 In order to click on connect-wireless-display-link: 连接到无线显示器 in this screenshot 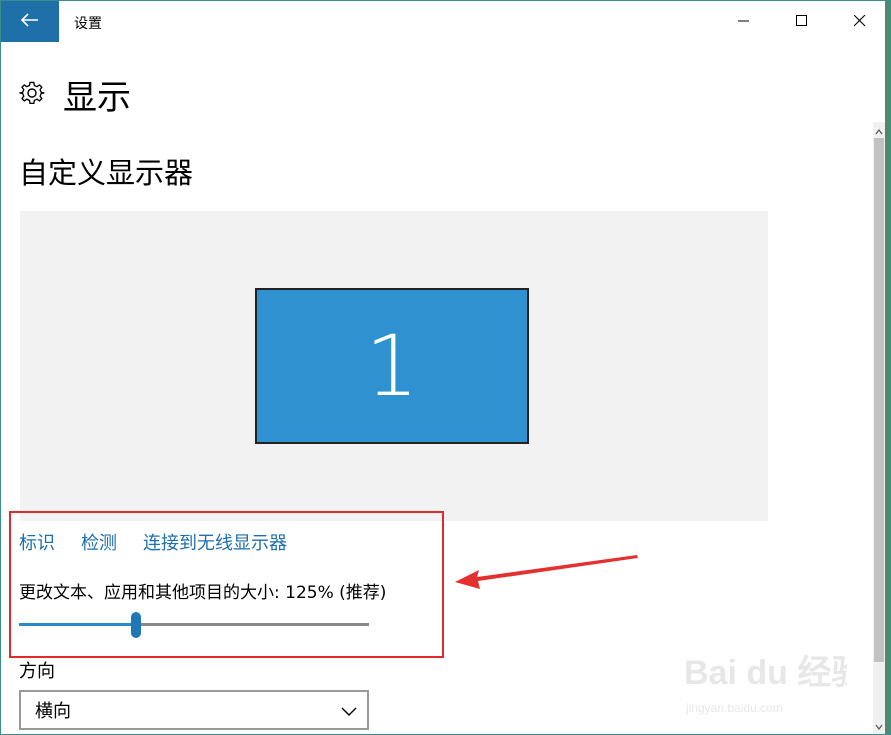, I will do `click(215, 542)`.